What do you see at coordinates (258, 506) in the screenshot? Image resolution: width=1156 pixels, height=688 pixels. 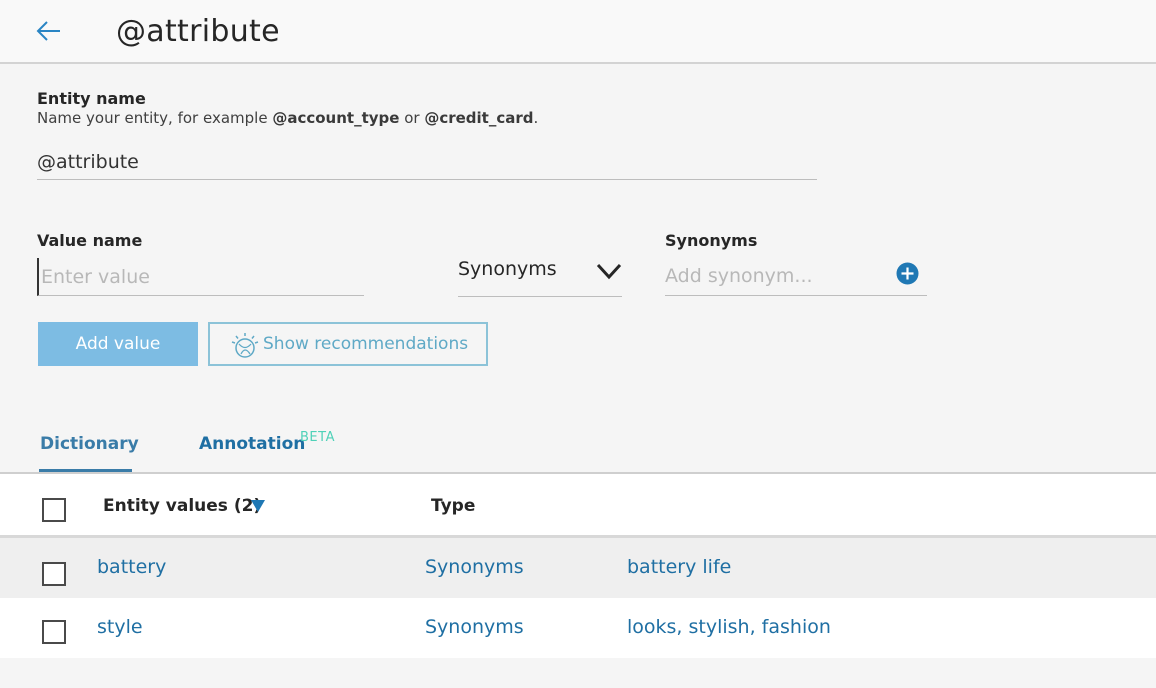 I see `sort-descending-icon` at bounding box center [258, 506].